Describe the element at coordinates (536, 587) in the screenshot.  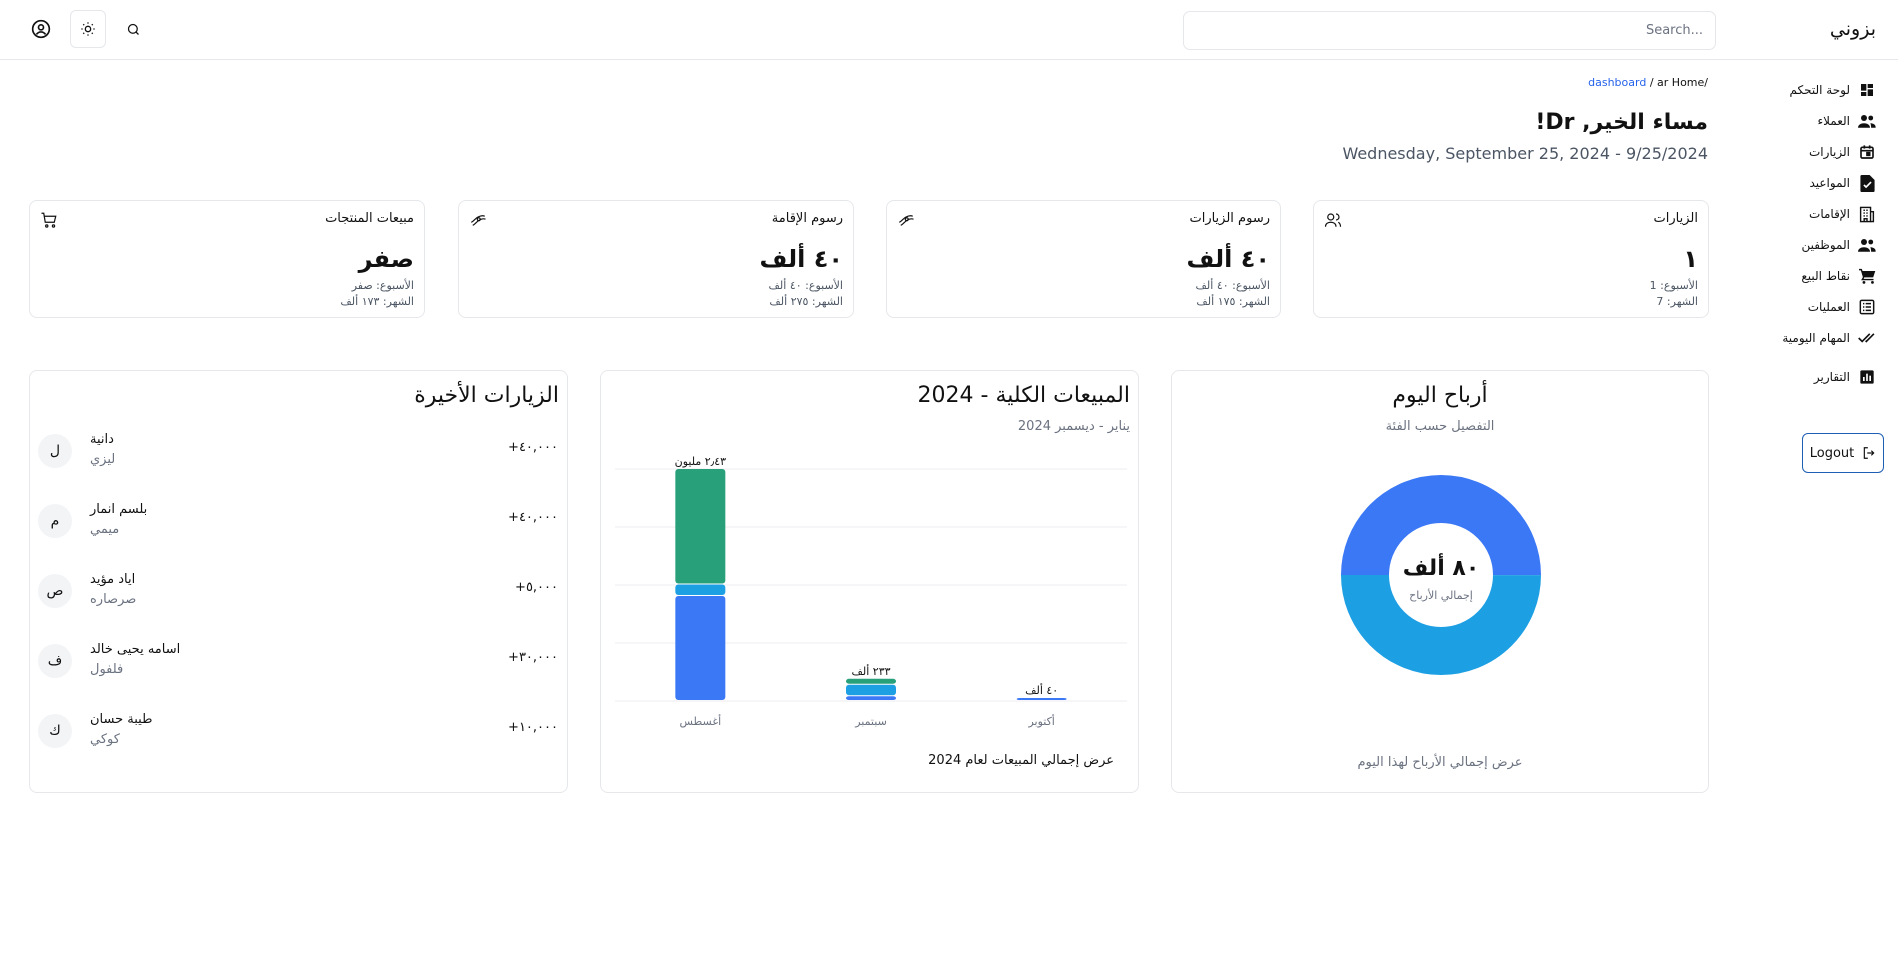
I see `visit-amount: +٥,٠٠٠` at that location.